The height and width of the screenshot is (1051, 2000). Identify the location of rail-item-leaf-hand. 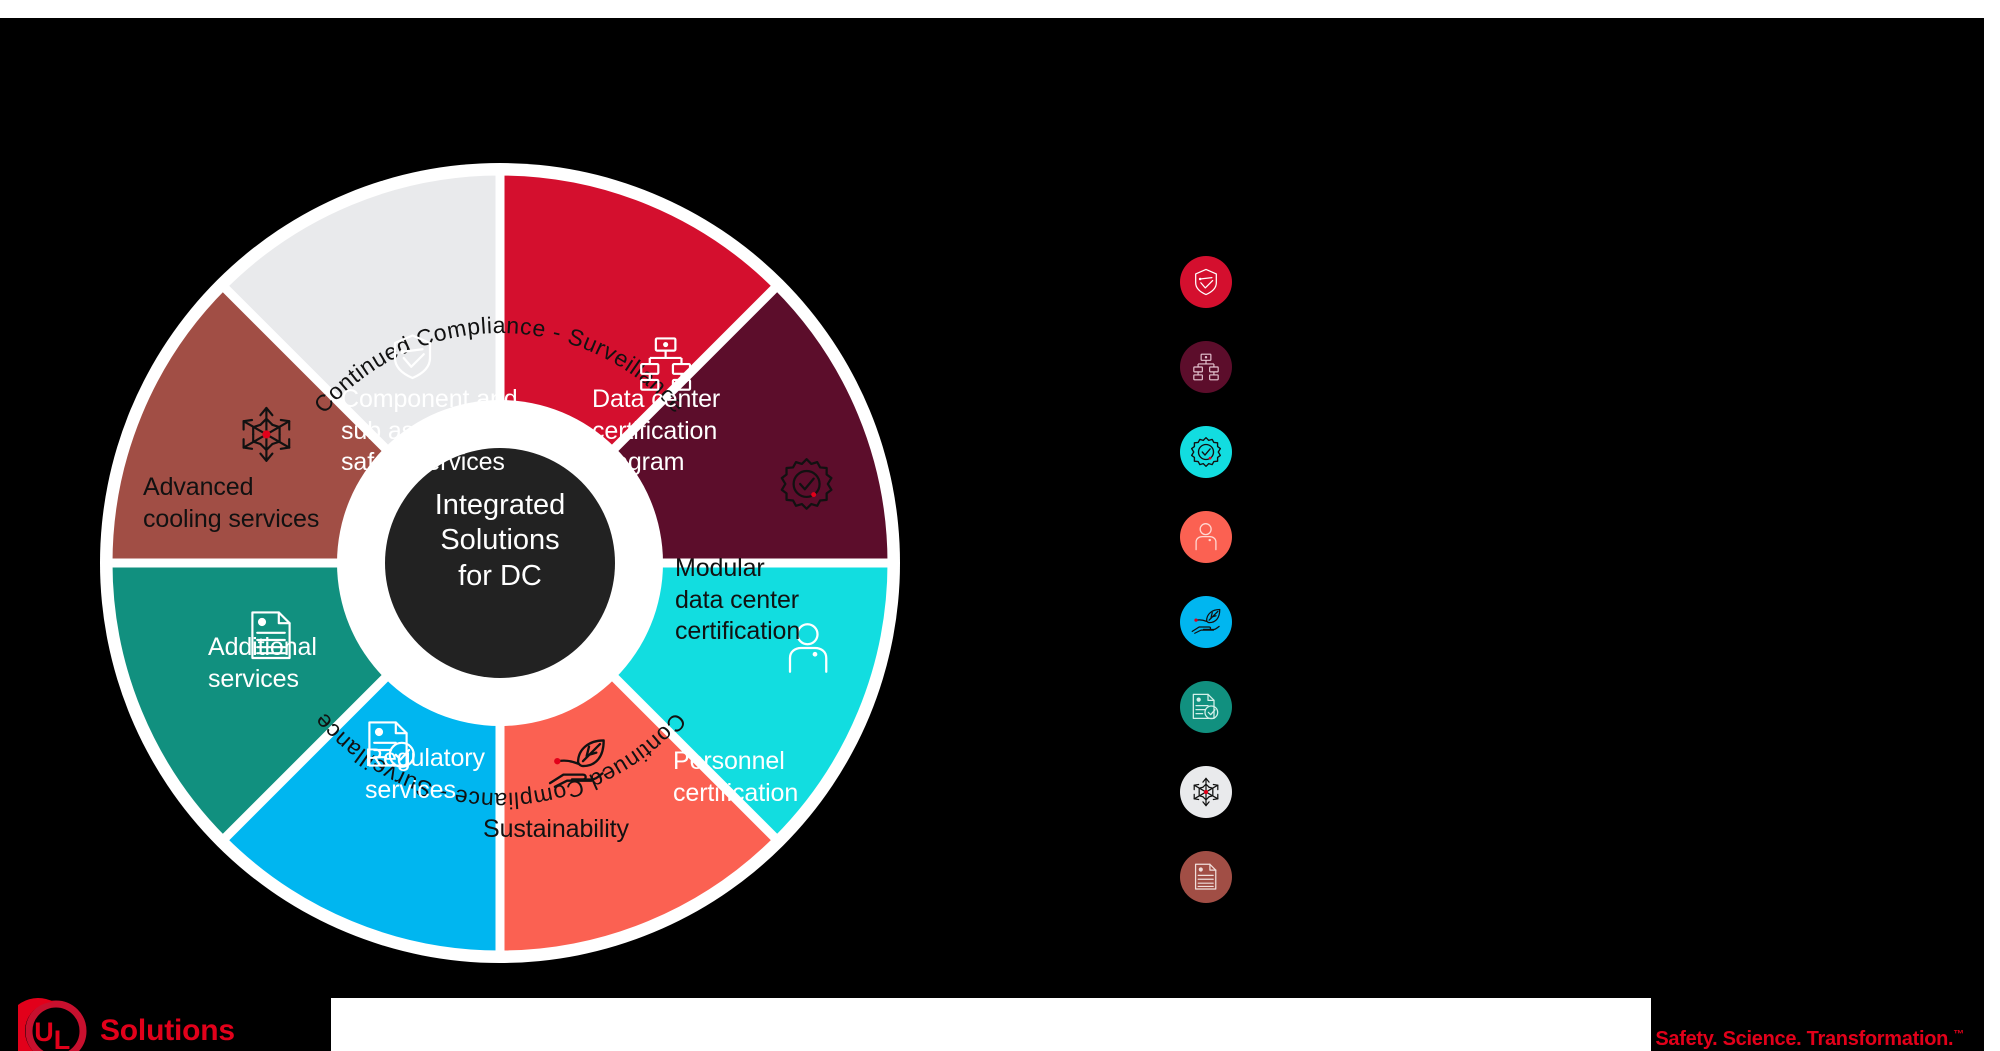
(1206, 622).